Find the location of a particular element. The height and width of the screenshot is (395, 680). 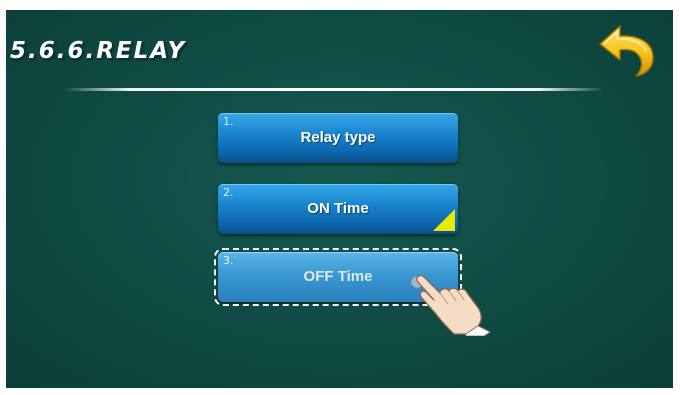

back-button is located at coordinates (627, 48).